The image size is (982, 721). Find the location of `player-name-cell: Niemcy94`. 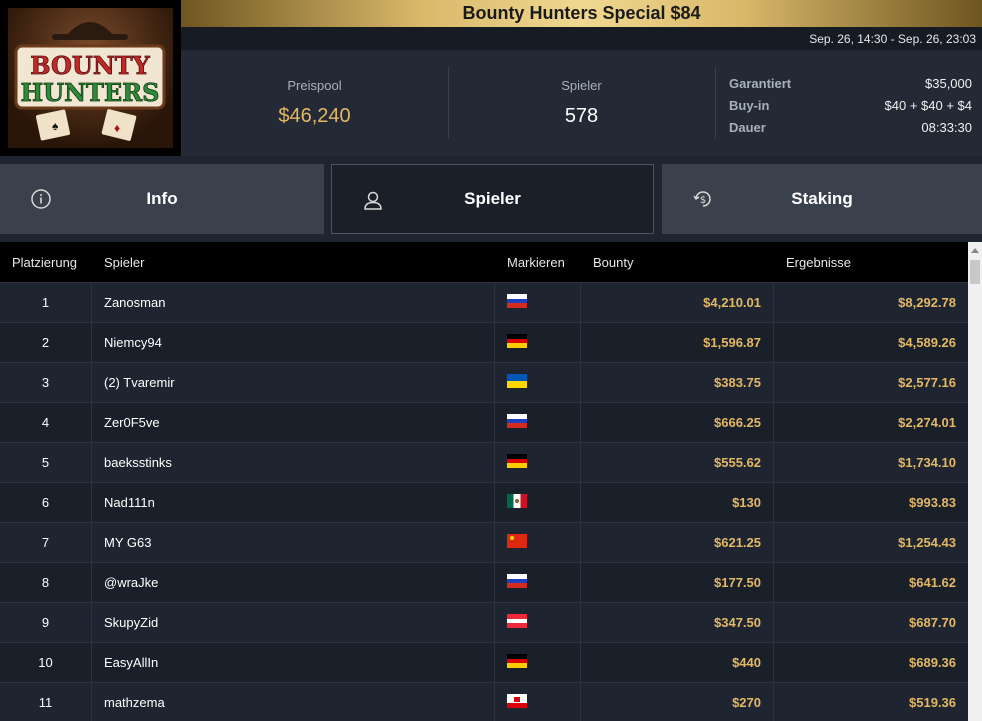

player-name-cell: Niemcy94 is located at coordinates (133, 343).